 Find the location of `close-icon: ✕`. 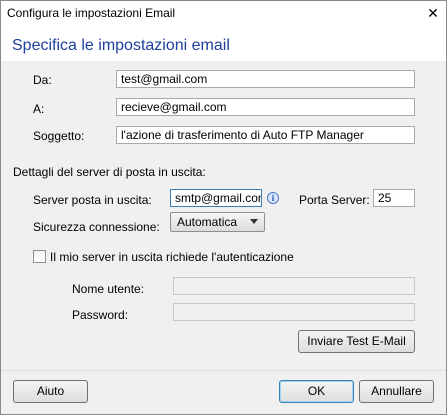

close-icon: ✕ is located at coordinates (433, 13).